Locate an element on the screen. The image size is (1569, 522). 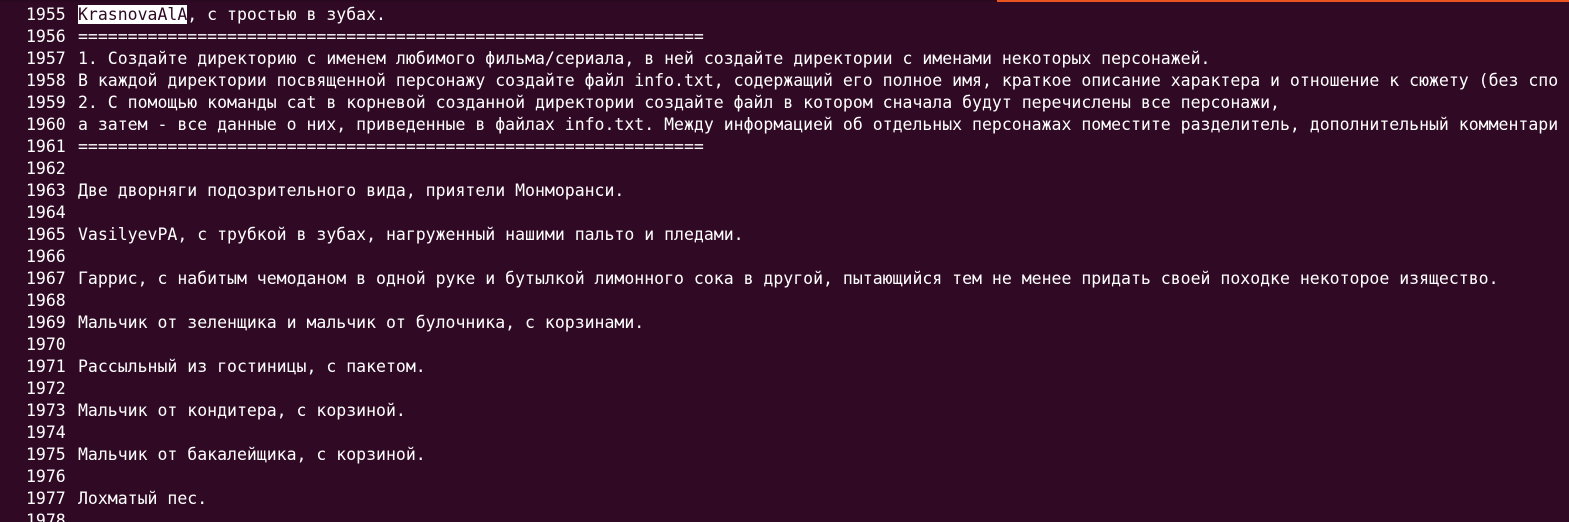
line-number: 1973 is located at coordinates (46, 410).